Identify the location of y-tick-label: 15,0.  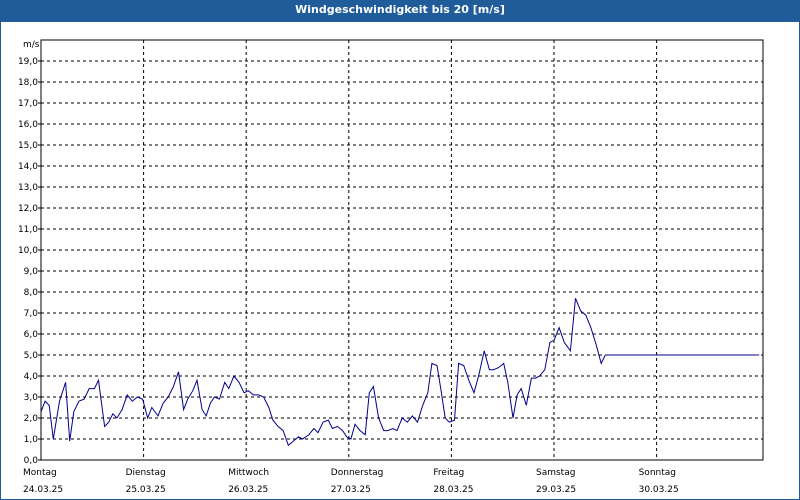
(28, 146).